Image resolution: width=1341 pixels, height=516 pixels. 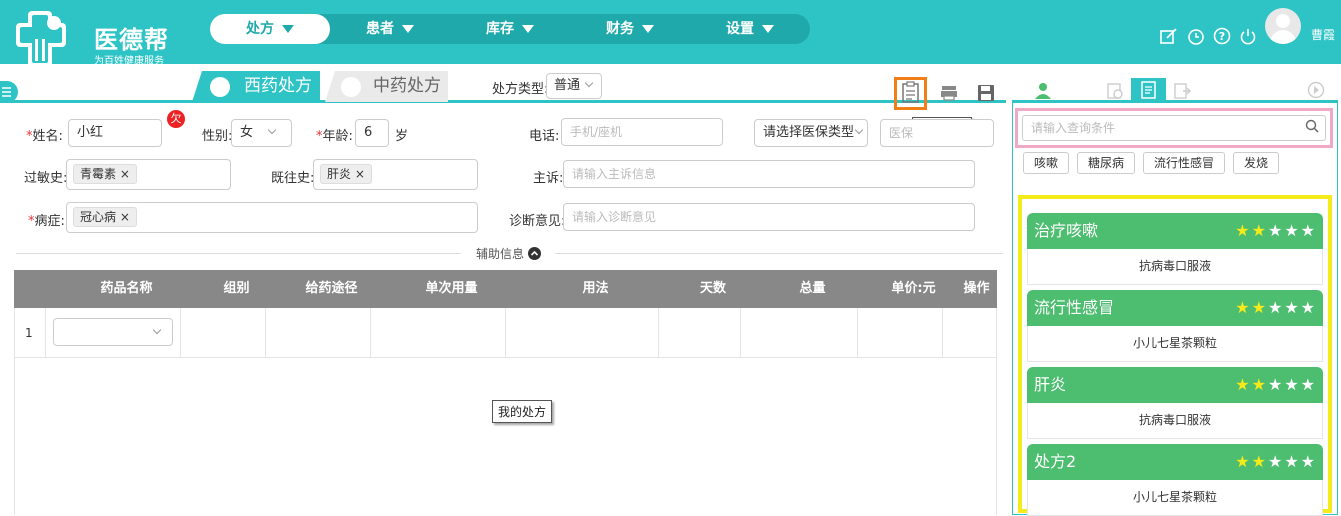 I want to click on card-title: 治疗咳嗽, so click(x=1066, y=230).